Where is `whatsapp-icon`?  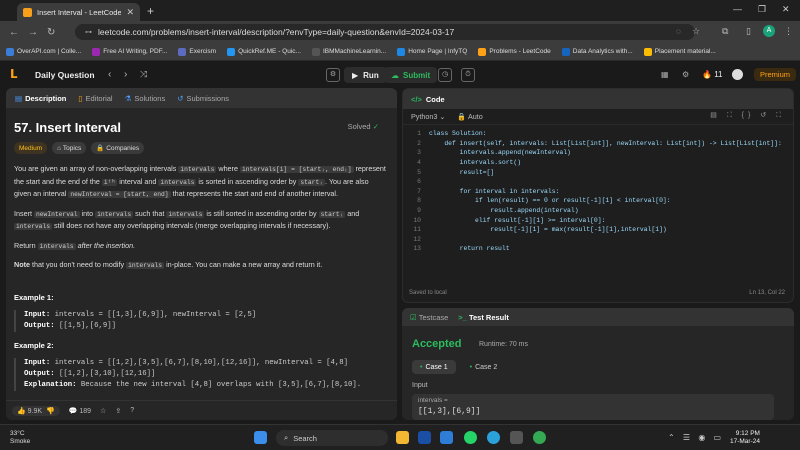 whatsapp-icon is located at coordinates (470, 437).